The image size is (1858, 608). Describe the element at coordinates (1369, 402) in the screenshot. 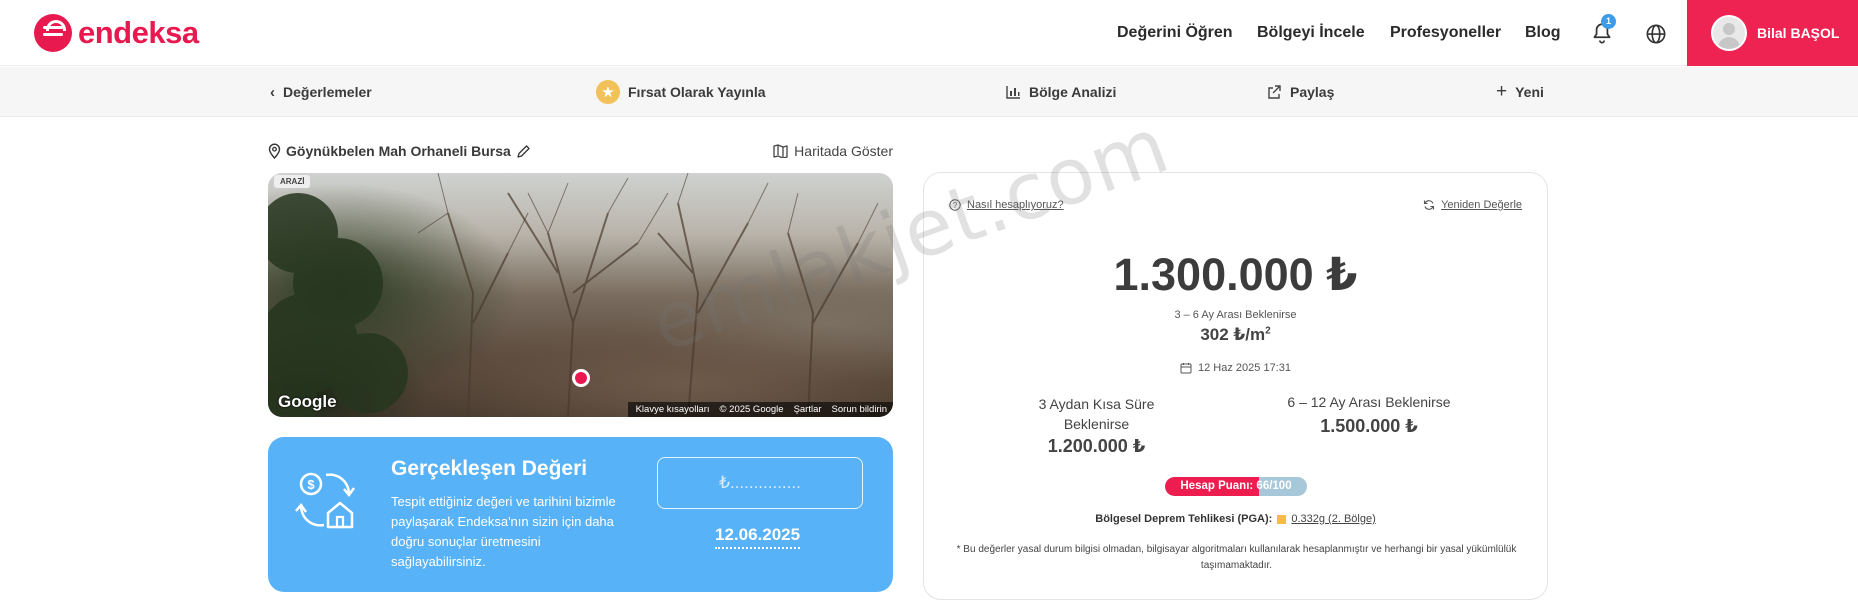

I see `long-term-label: 6 – 12 Ay Arası Beklenirse` at that location.